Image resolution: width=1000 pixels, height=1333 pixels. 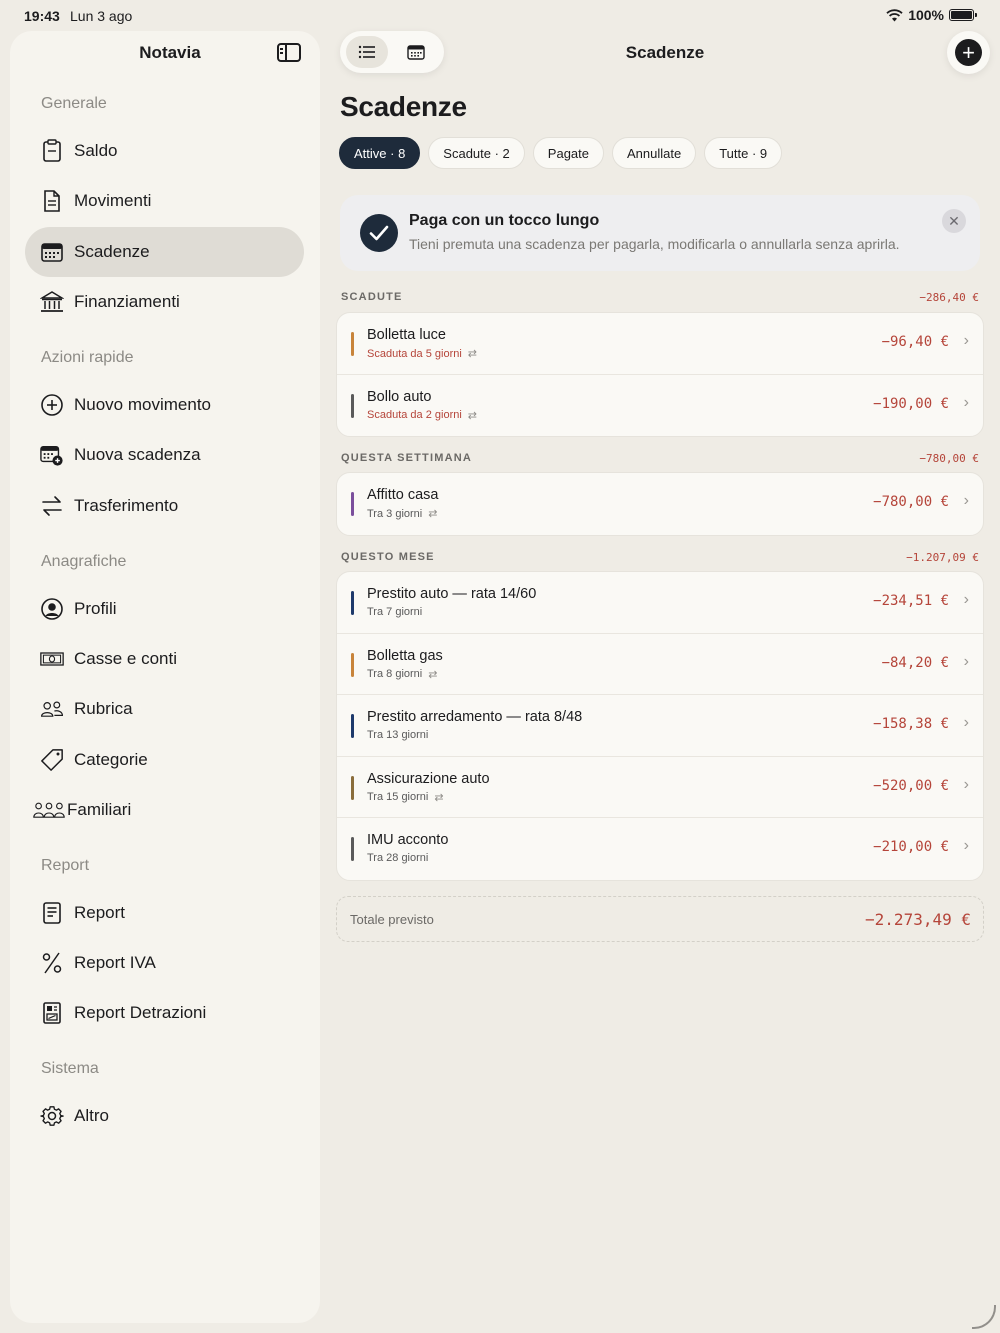 I want to click on filter-scadute: Scadute · 2, so click(x=476, y=153).